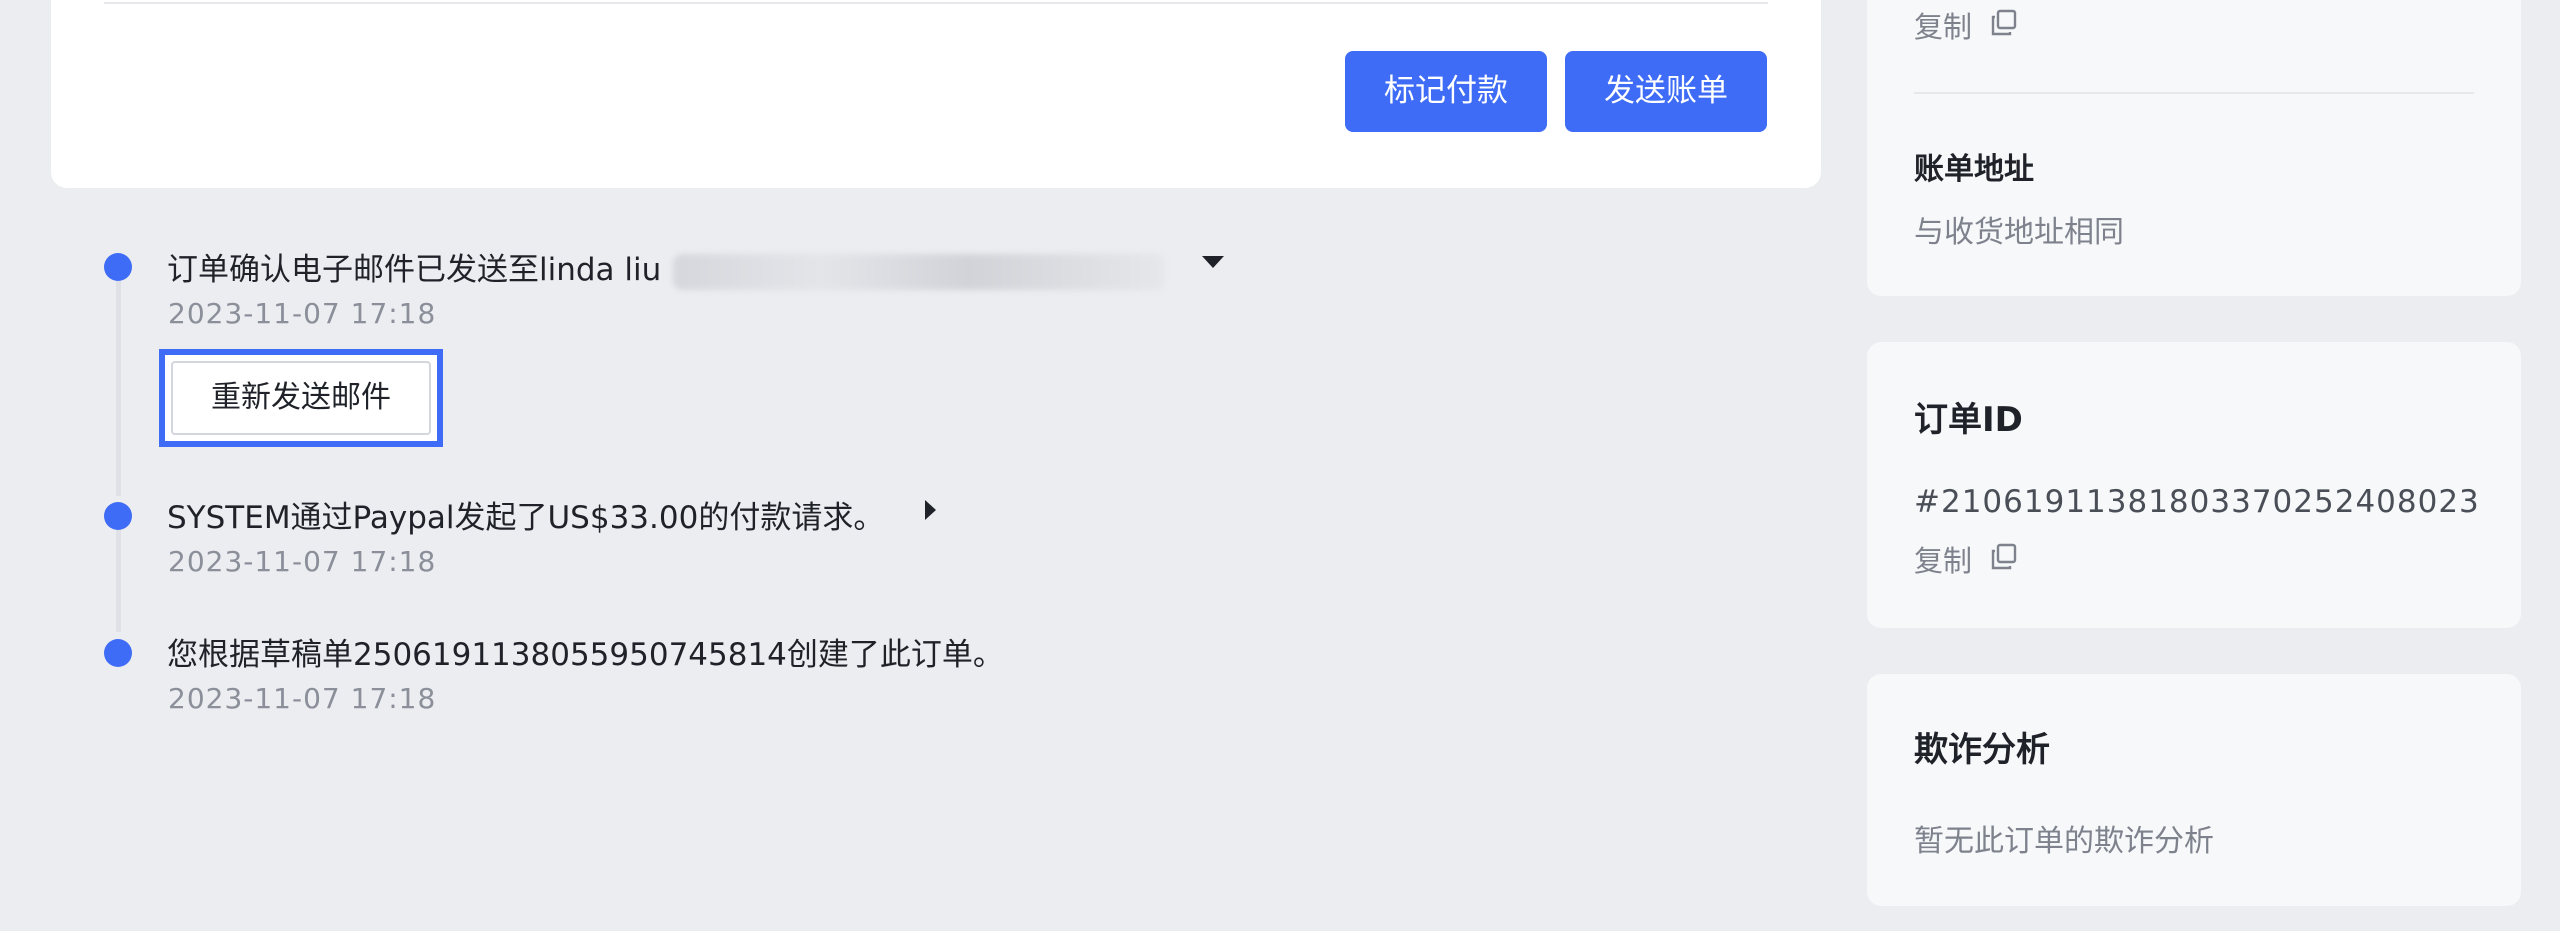 The width and height of the screenshot is (2560, 931). Describe the element at coordinates (930, 510) in the screenshot. I see `caret-right-icon` at that location.